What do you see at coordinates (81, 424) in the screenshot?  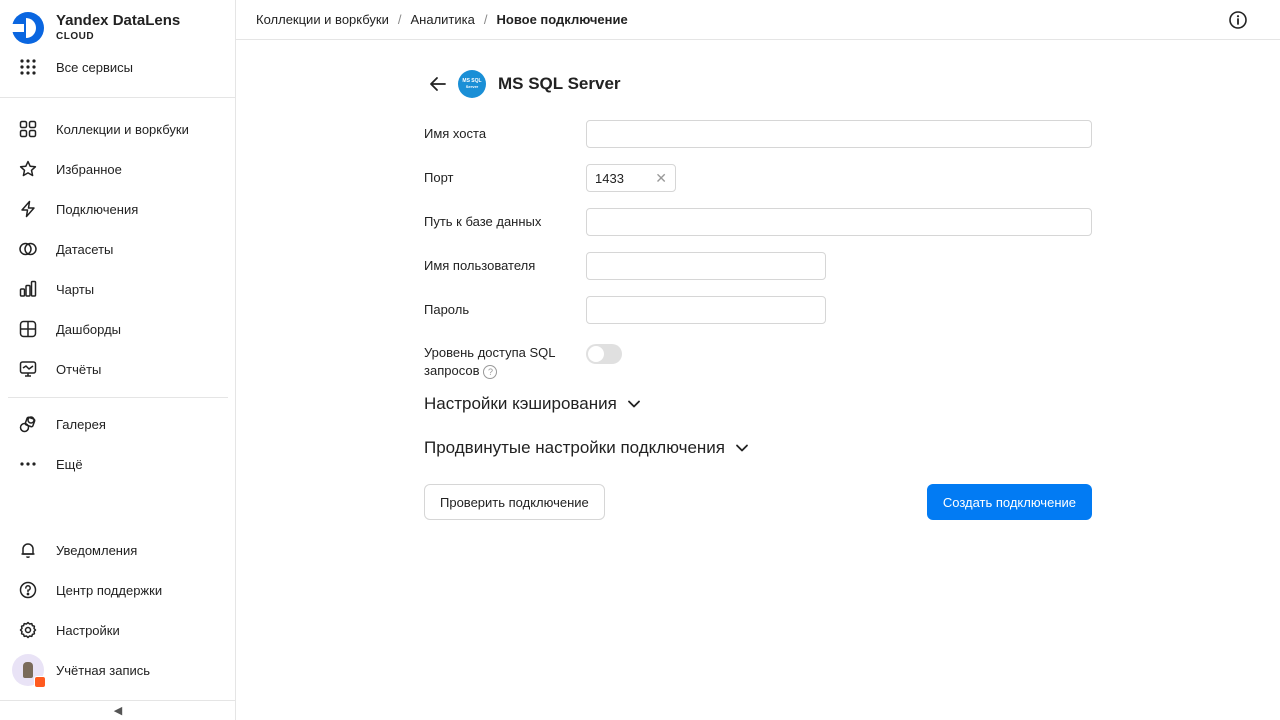 I see `sidebar-item-label: Галерея` at bounding box center [81, 424].